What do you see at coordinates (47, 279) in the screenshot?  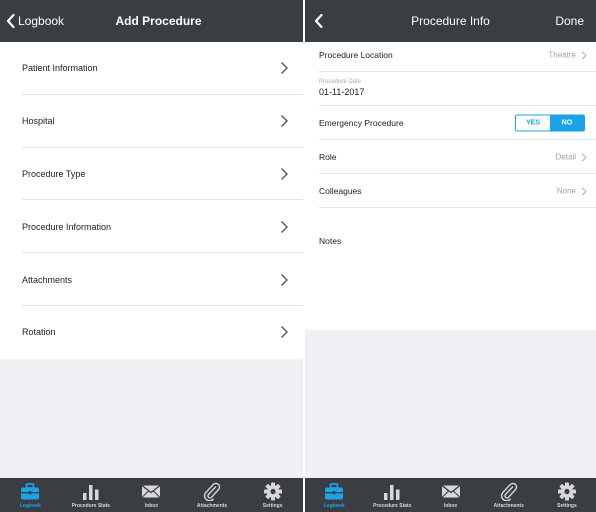 I see `menu-item-label: Attachments` at bounding box center [47, 279].